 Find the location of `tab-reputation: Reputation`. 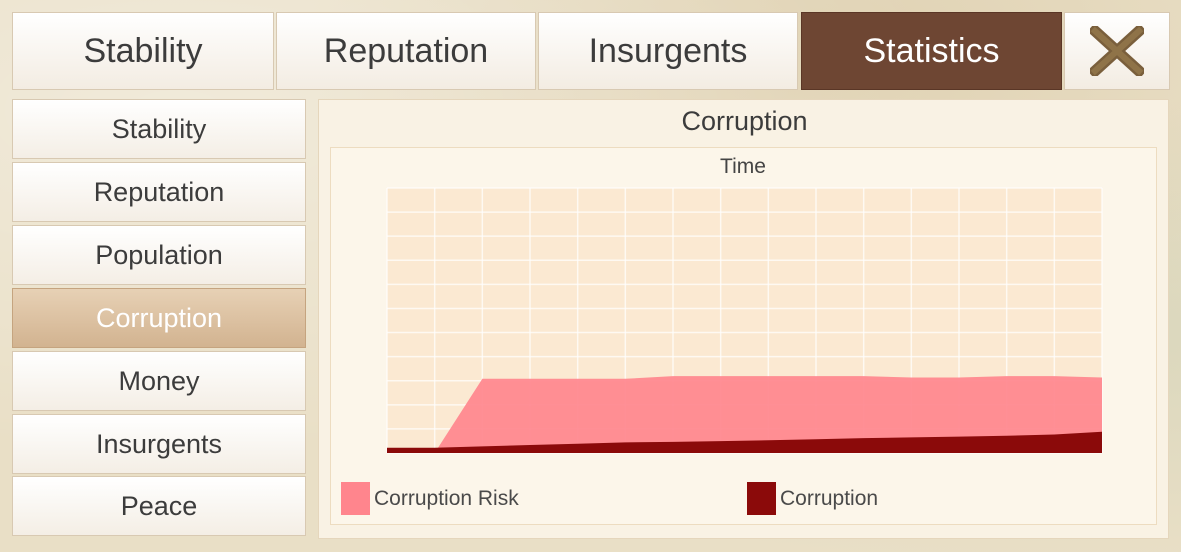

tab-reputation: Reputation is located at coordinates (406, 51).